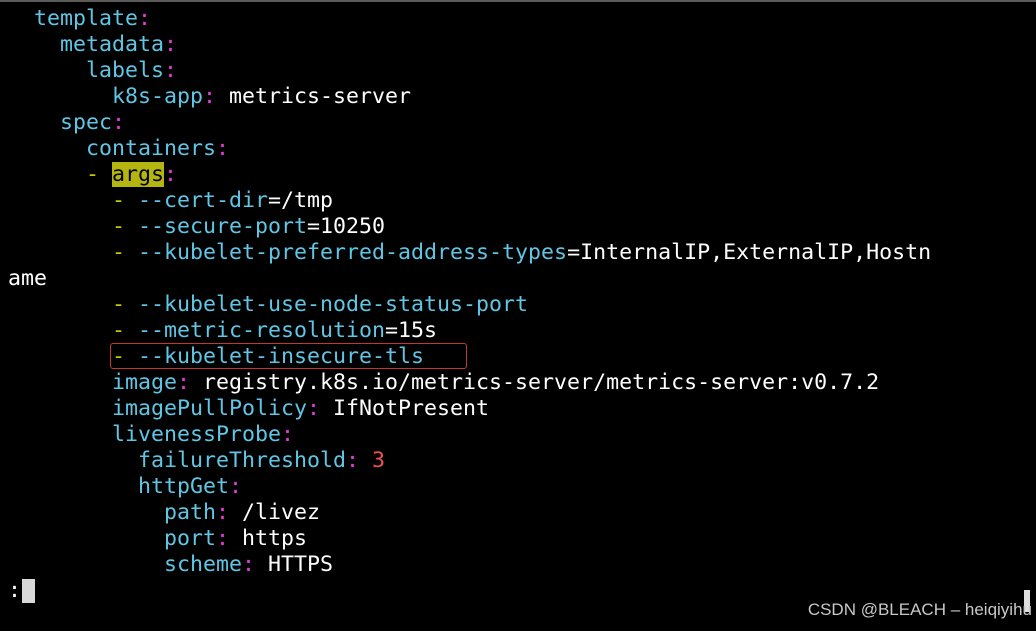  I want to click on yaml-line-template: template:, so click(93, 18).